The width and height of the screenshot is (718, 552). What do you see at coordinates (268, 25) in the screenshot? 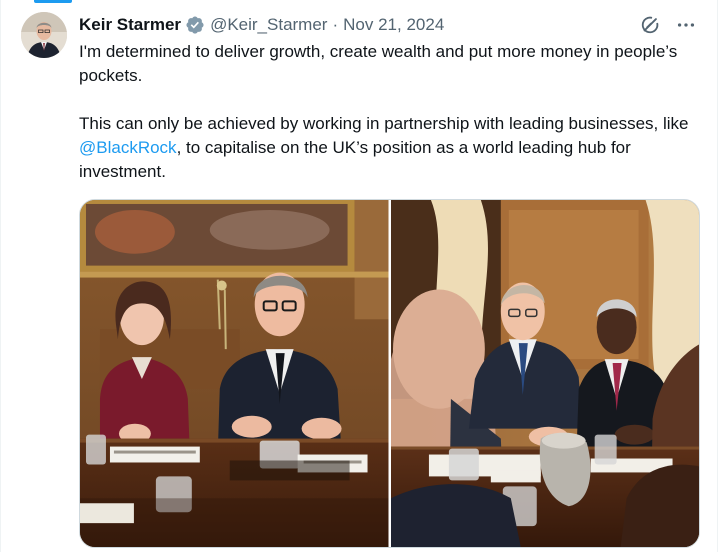
I see `author-handle: @Keir_Starmer` at bounding box center [268, 25].